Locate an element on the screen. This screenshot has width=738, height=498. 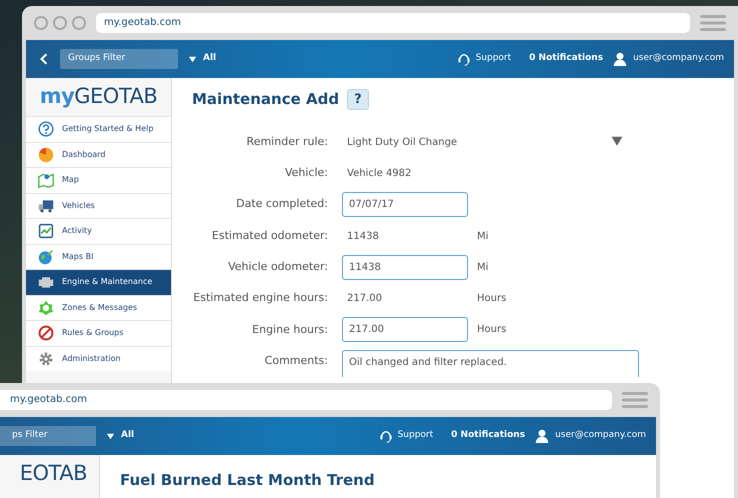
field-label: Estimated odometer: is located at coordinates (269, 236).